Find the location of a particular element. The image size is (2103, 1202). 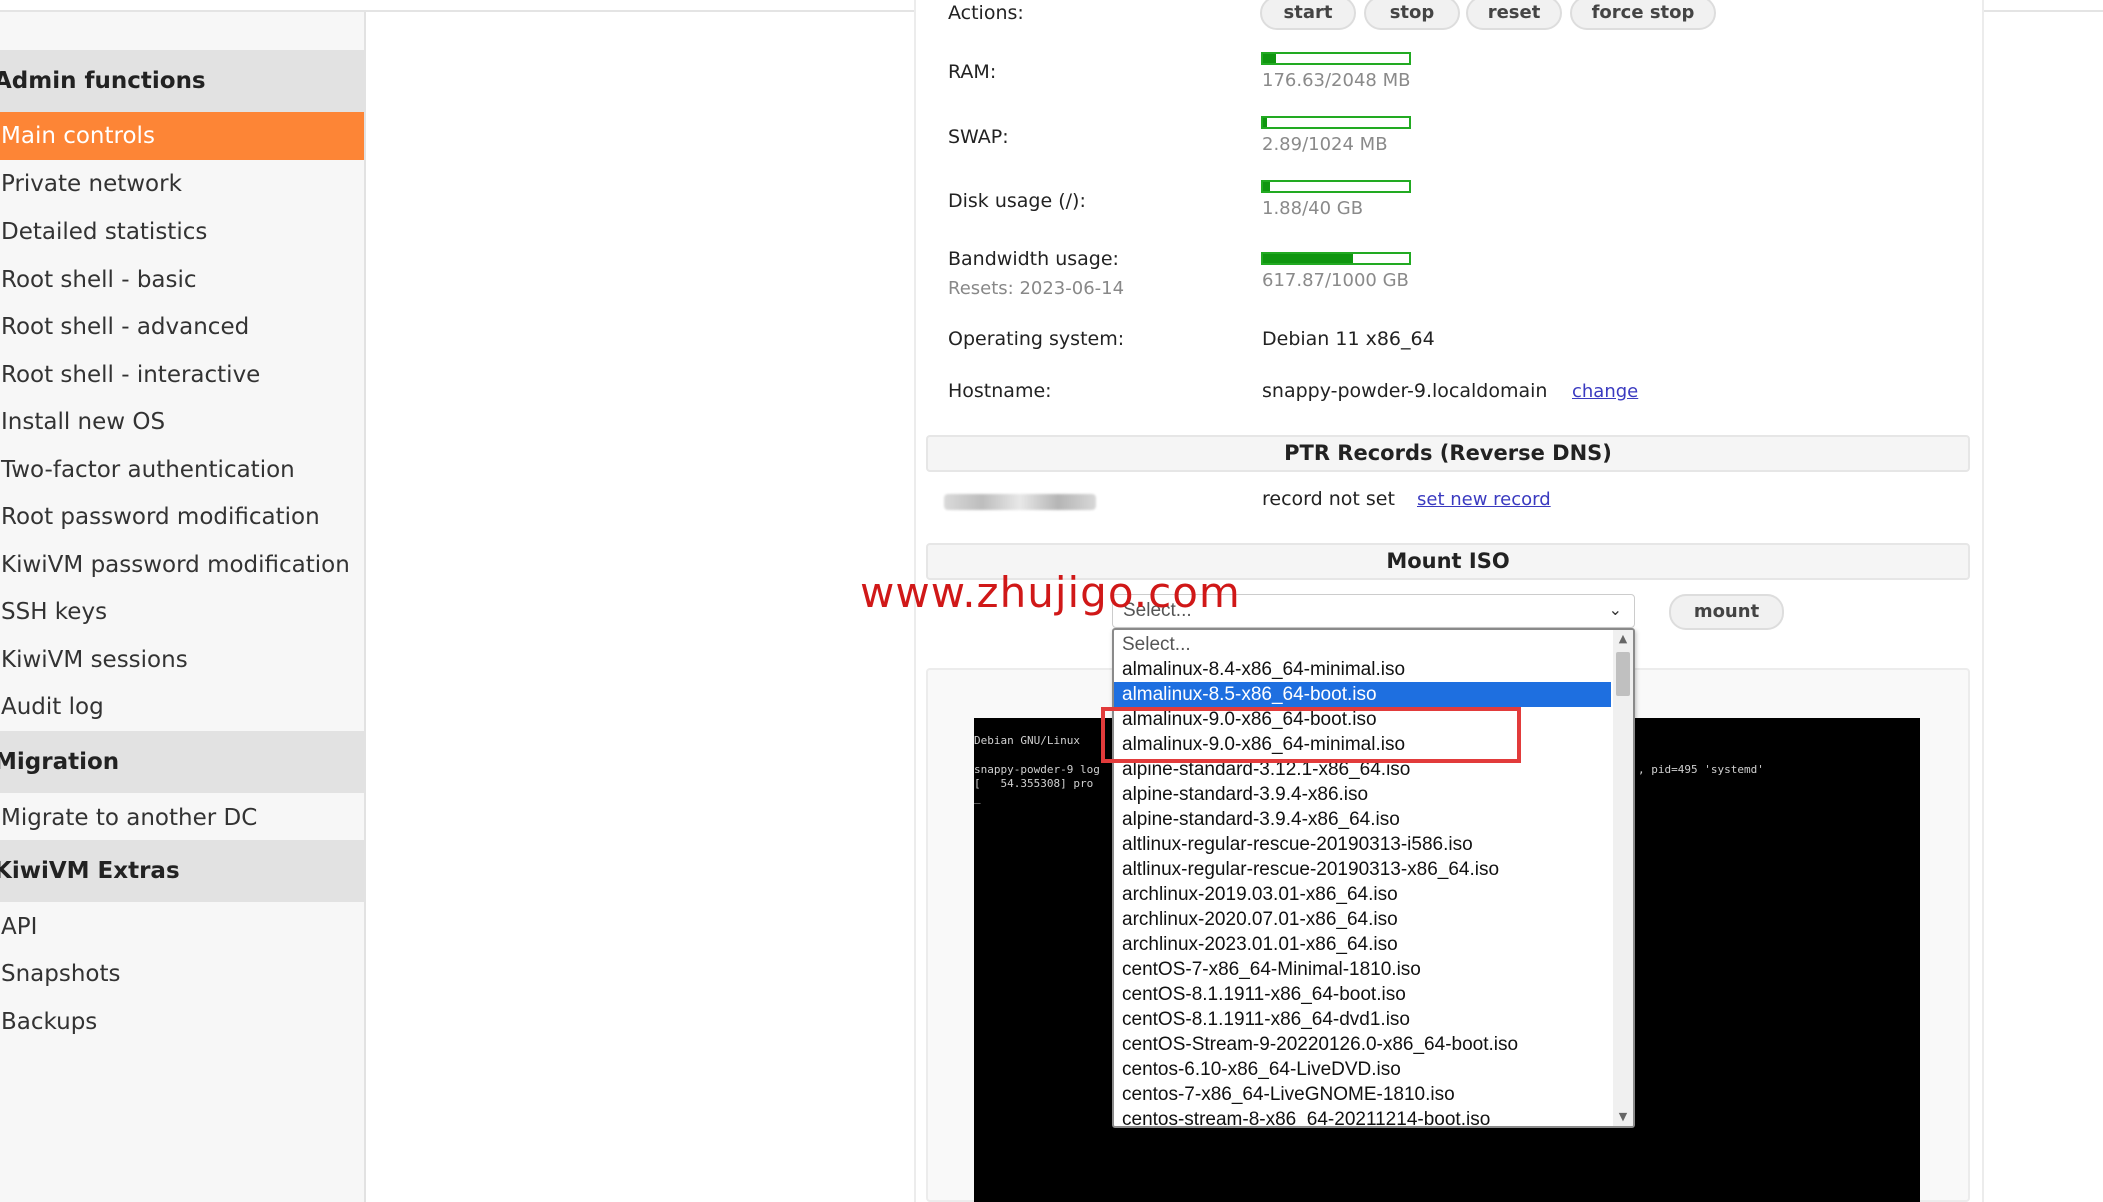

disk-value: 1.88/40 GB is located at coordinates (1313, 208).